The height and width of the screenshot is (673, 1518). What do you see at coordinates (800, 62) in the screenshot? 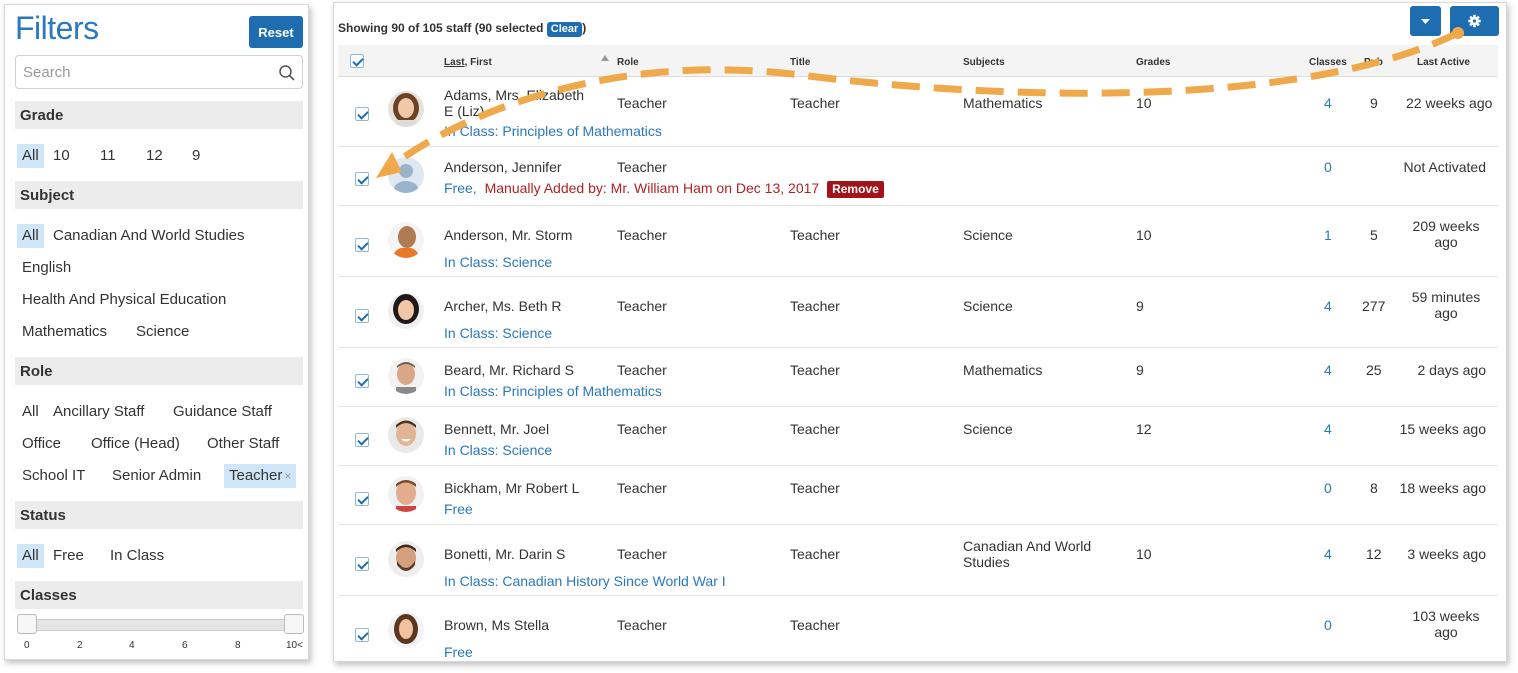
I see `column-header-title: Title` at bounding box center [800, 62].